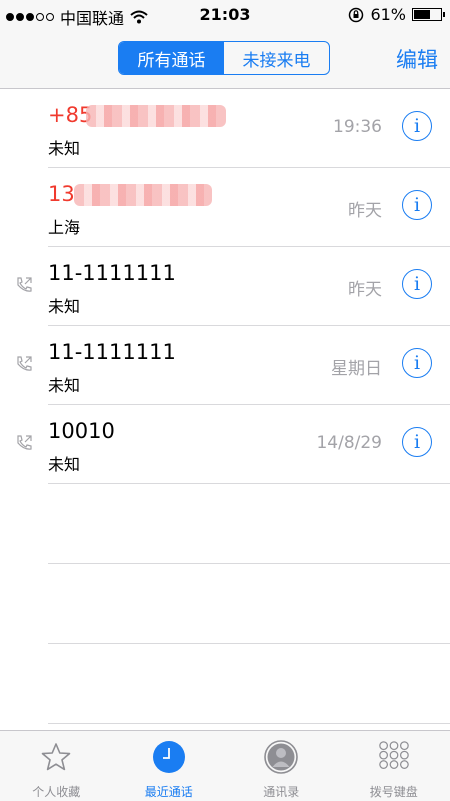 The height and width of the screenshot is (801, 450). What do you see at coordinates (356, 15) in the screenshot?
I see `orientation-lock-icon` at bounding box center [356, 15].